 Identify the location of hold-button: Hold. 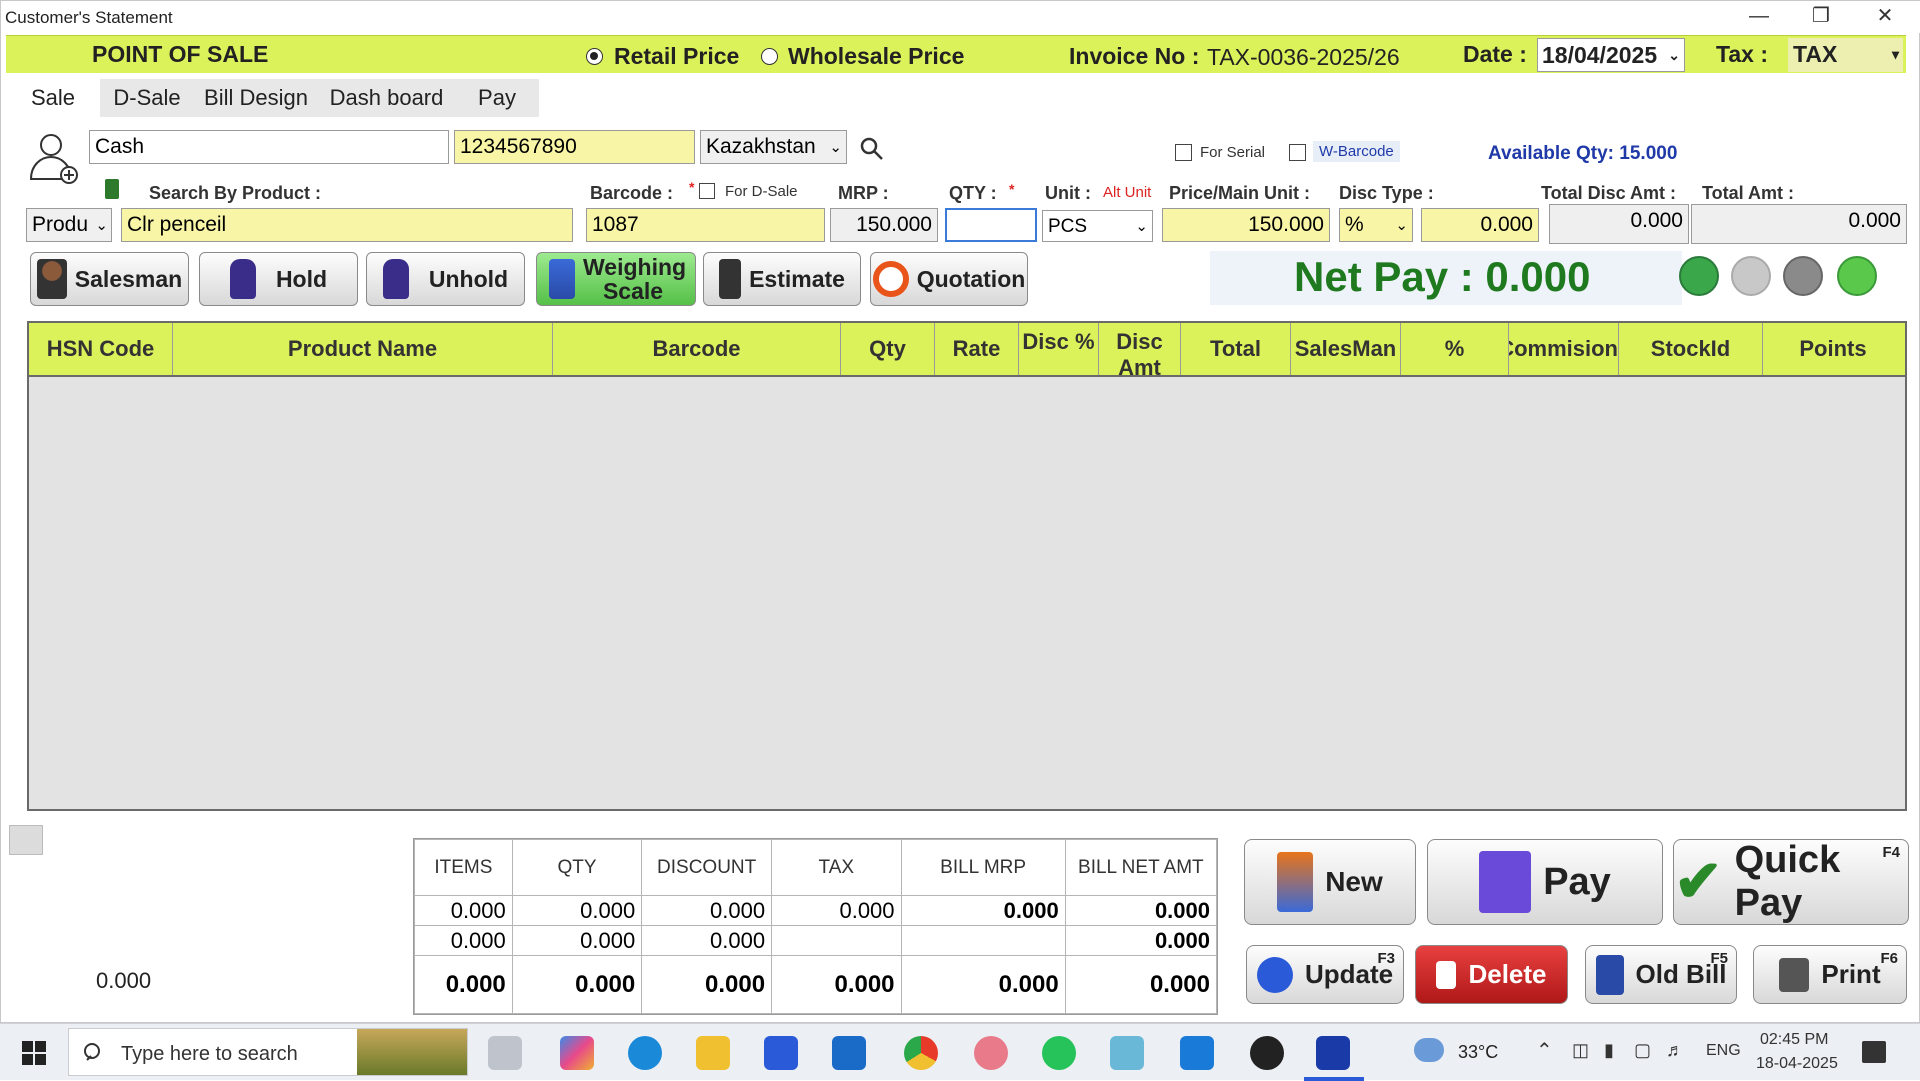
(278, 279).